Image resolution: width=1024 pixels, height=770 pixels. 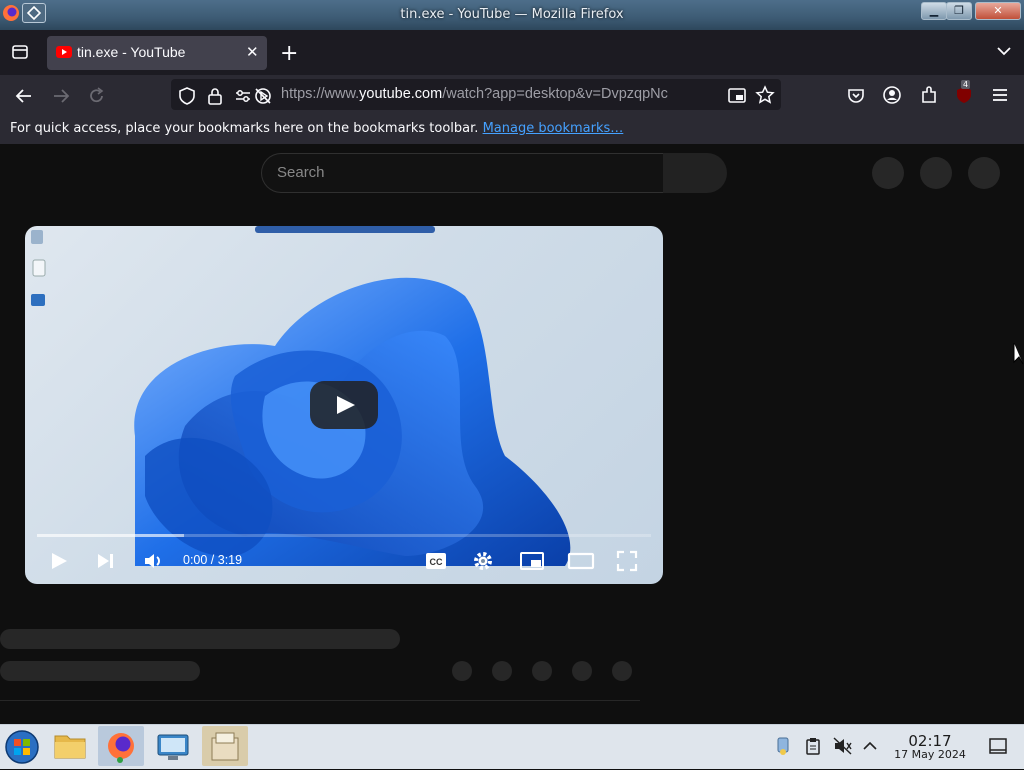 What do you see at coordinates (695, 173) in the screenshot?
I see `search-button` at bounding box center [695, 173].